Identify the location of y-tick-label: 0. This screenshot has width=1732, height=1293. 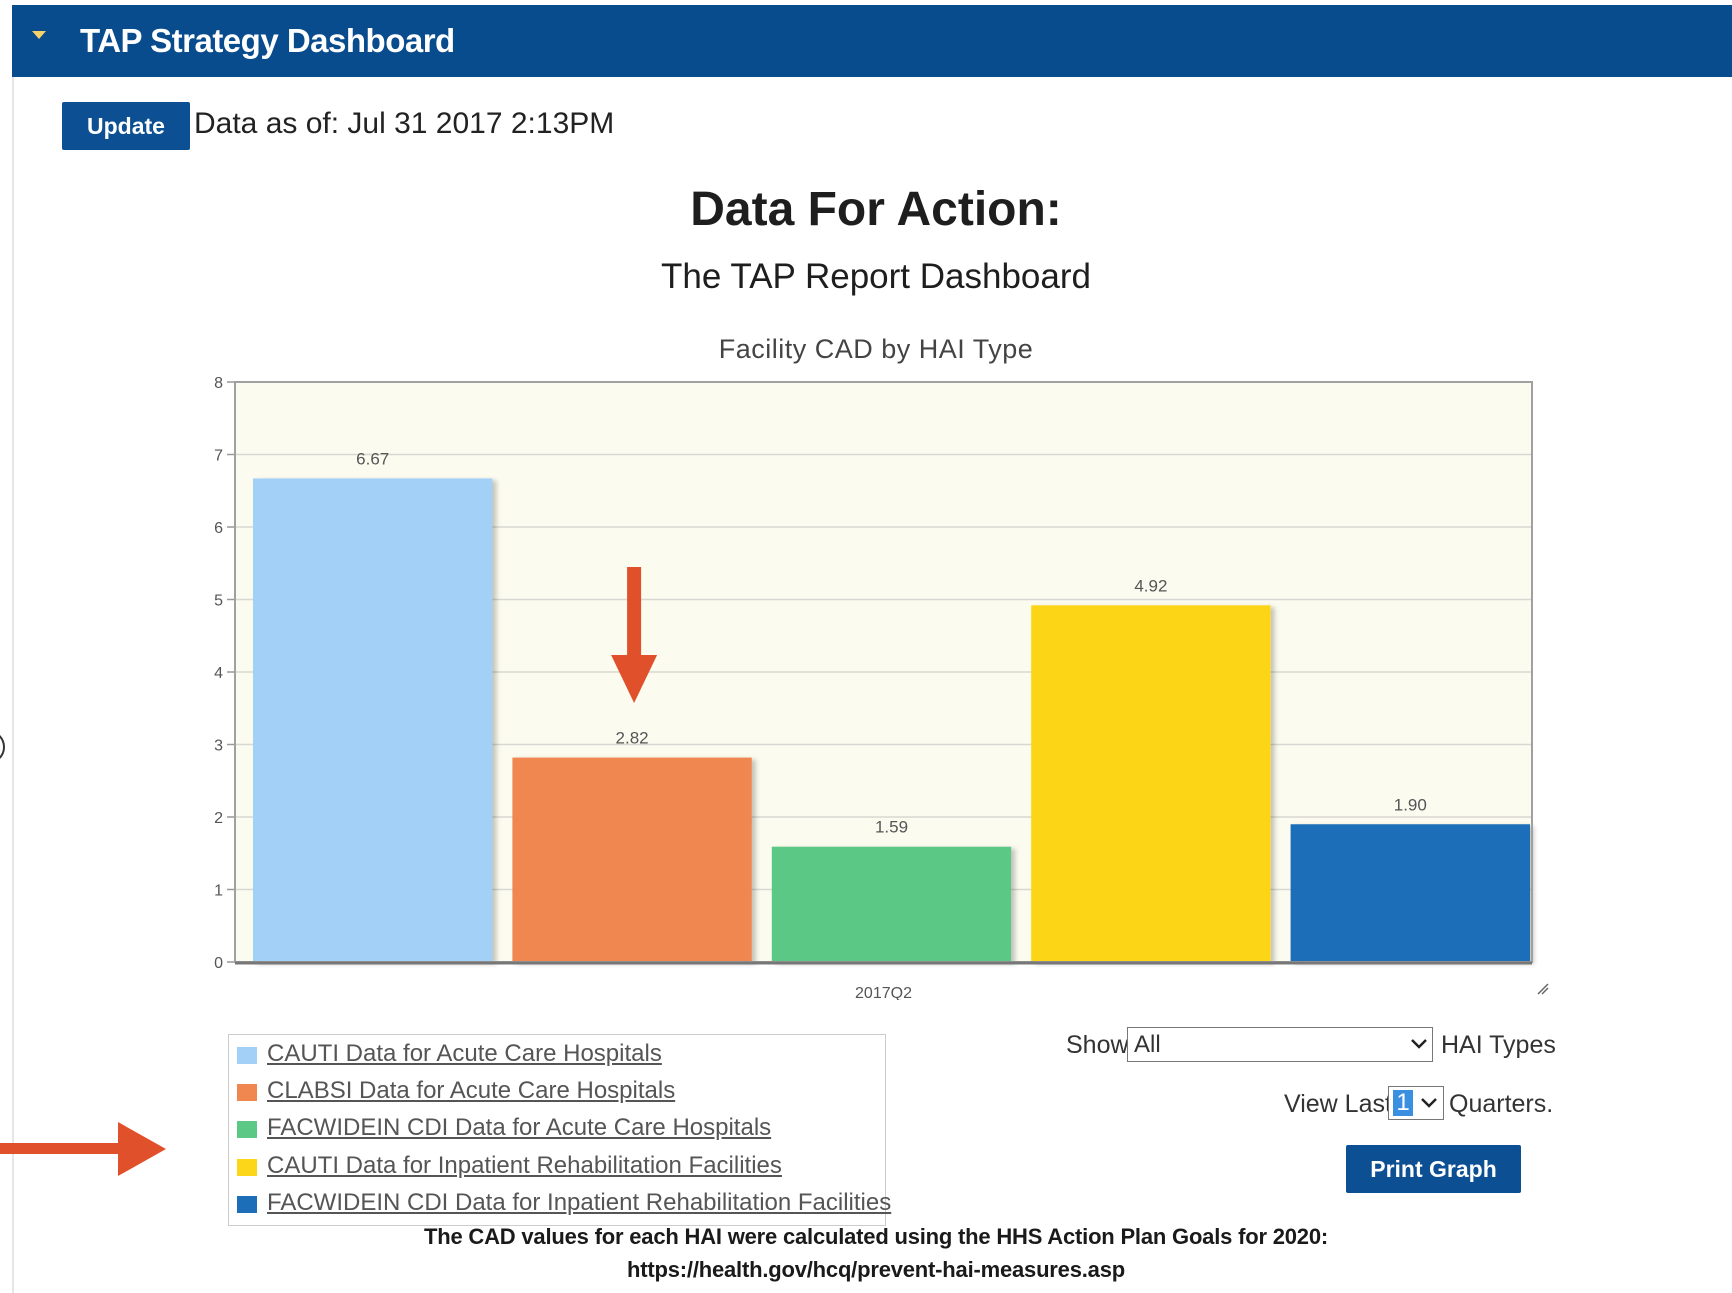
(218, 963).